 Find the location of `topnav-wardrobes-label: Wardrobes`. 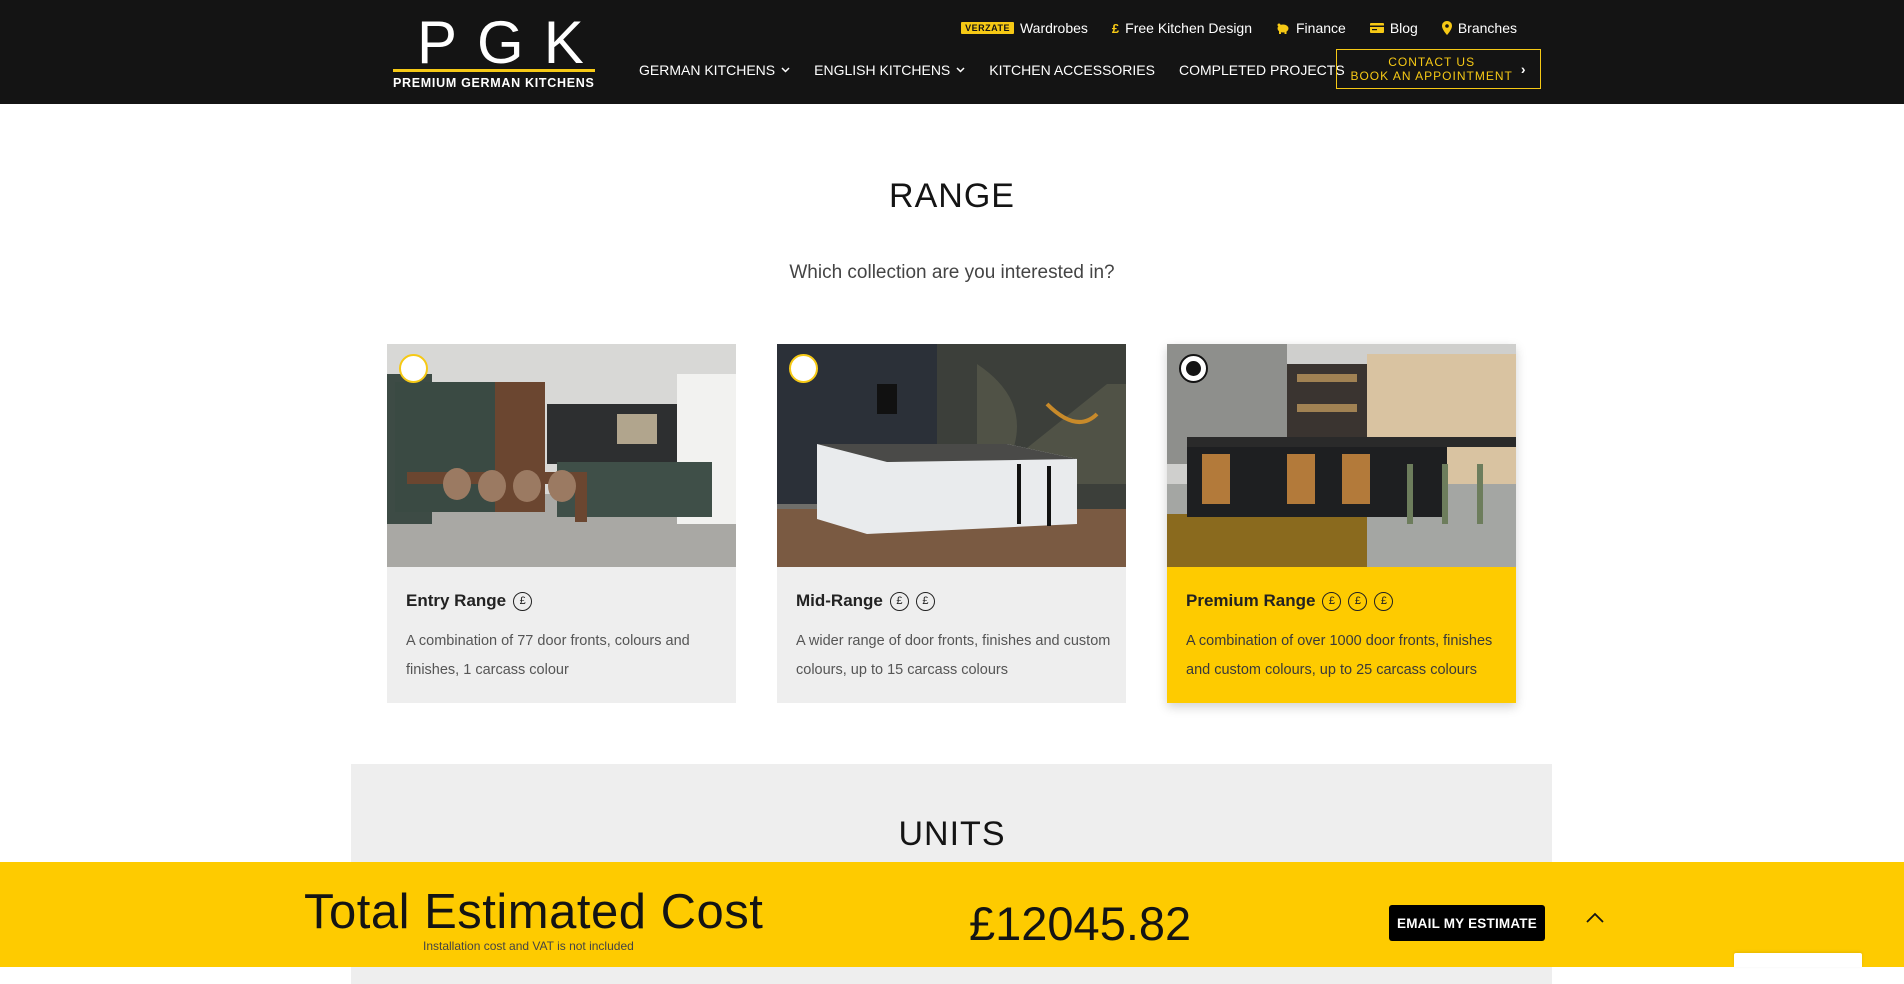

topnav-wardrobes-label: Wardrobes is located at coordinates (1053, 28).